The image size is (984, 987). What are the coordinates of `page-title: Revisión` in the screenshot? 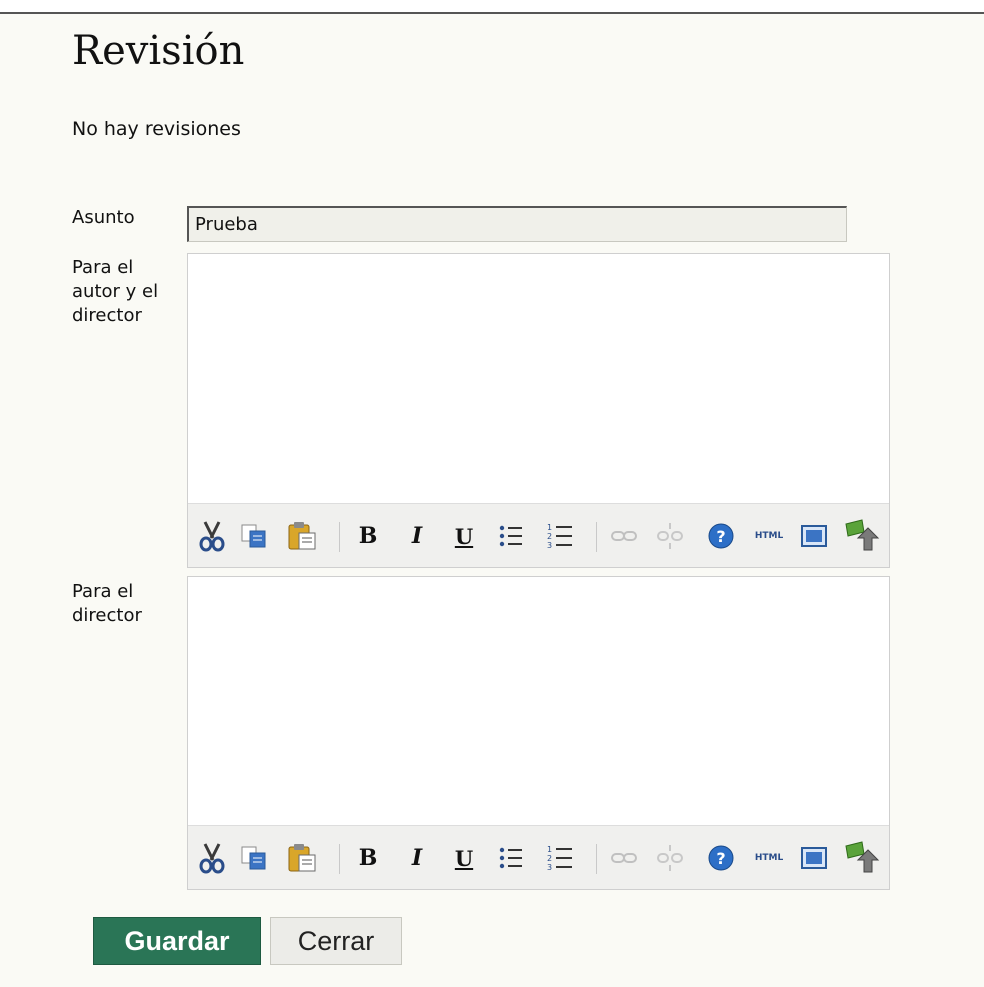 It's located at (158, 51).